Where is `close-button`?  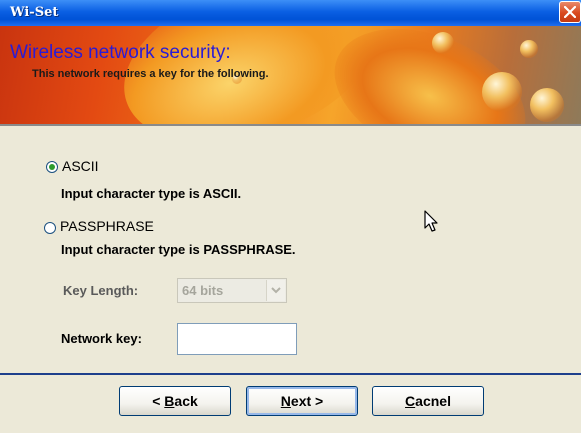
close-button is located at coordinates (570, 12).